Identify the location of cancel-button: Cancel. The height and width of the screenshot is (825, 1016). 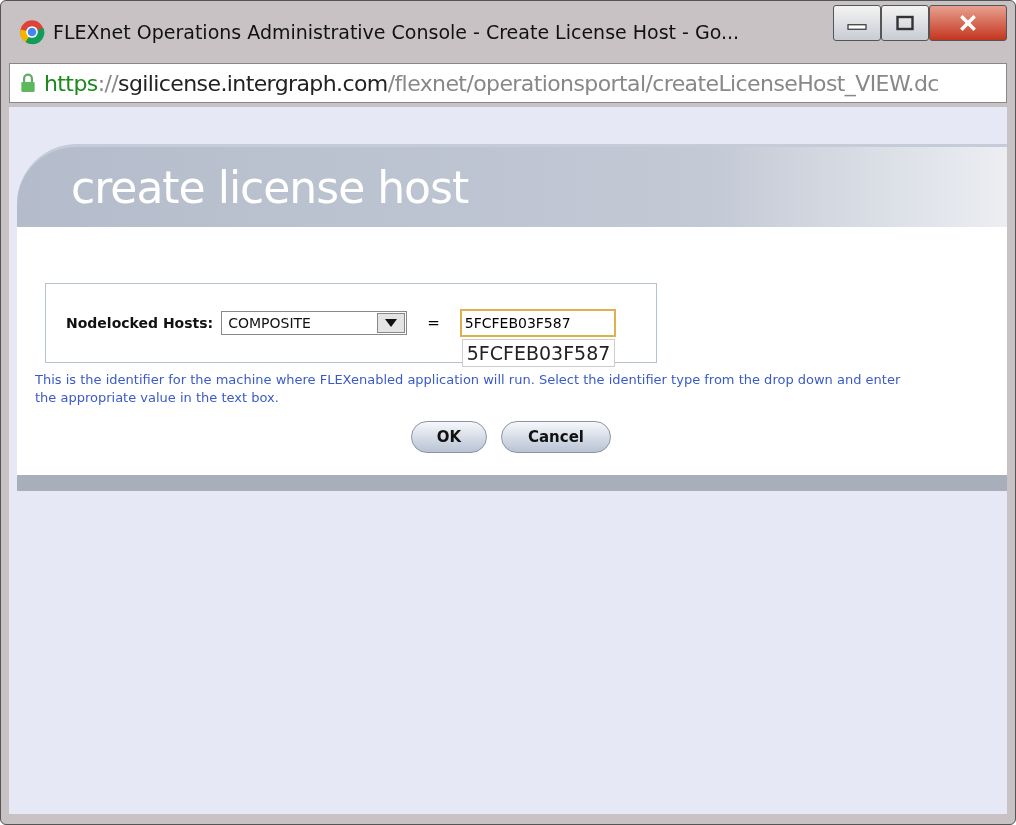
(556, 437).